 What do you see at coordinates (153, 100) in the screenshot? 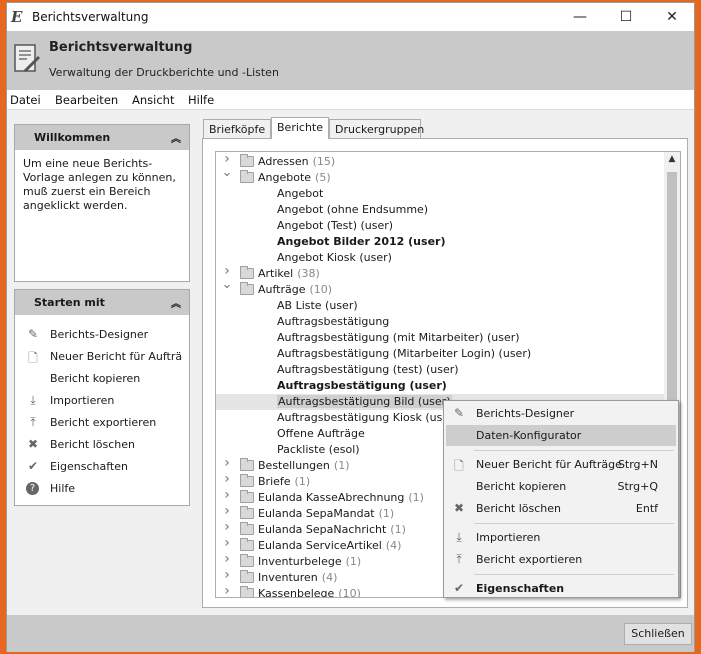
I see `menu-ansicht: Ansicht` at bounding box center [153, 100].